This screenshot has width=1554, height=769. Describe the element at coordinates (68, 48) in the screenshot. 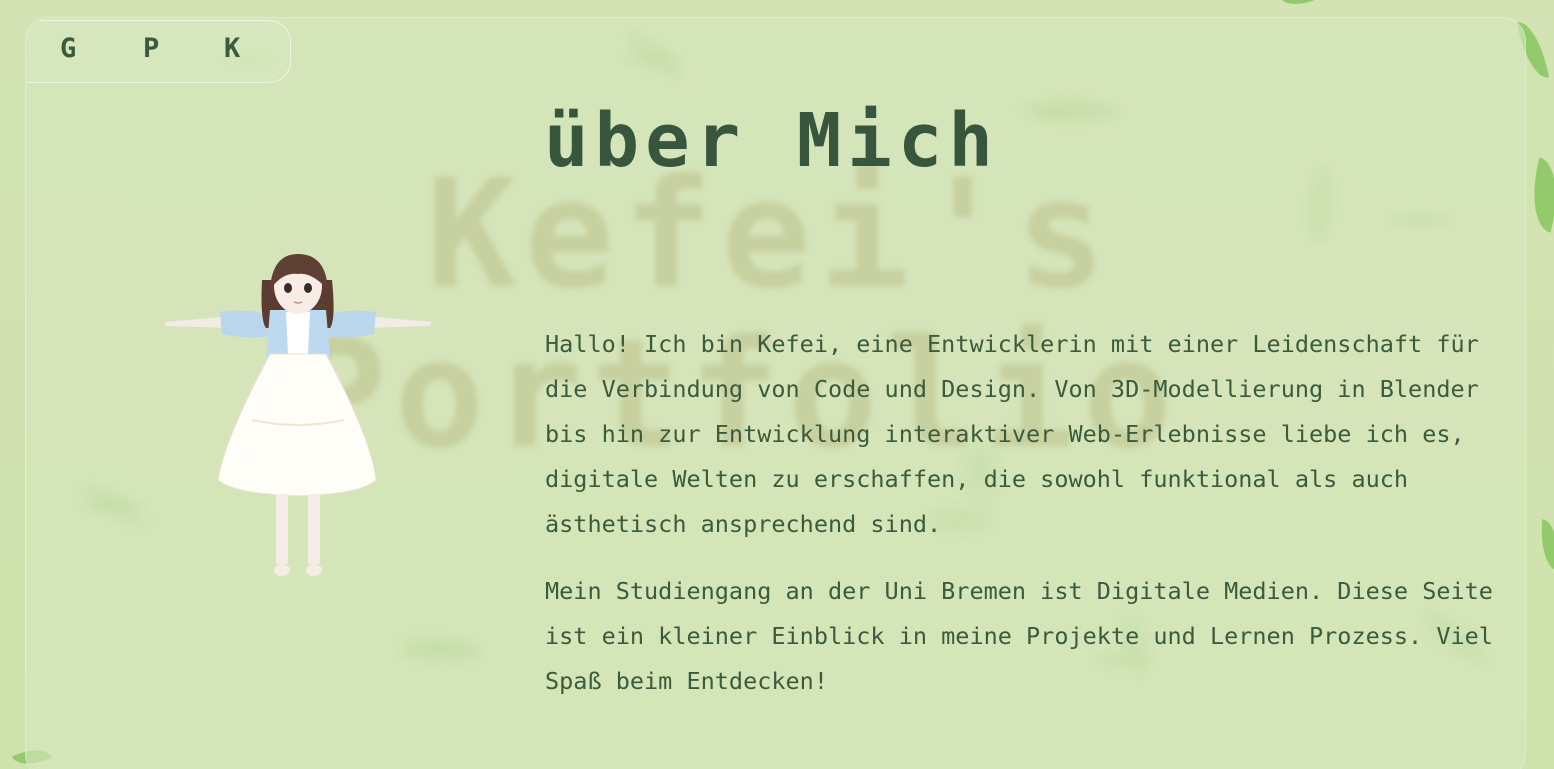

I see `nav-link-g: G` at that location.